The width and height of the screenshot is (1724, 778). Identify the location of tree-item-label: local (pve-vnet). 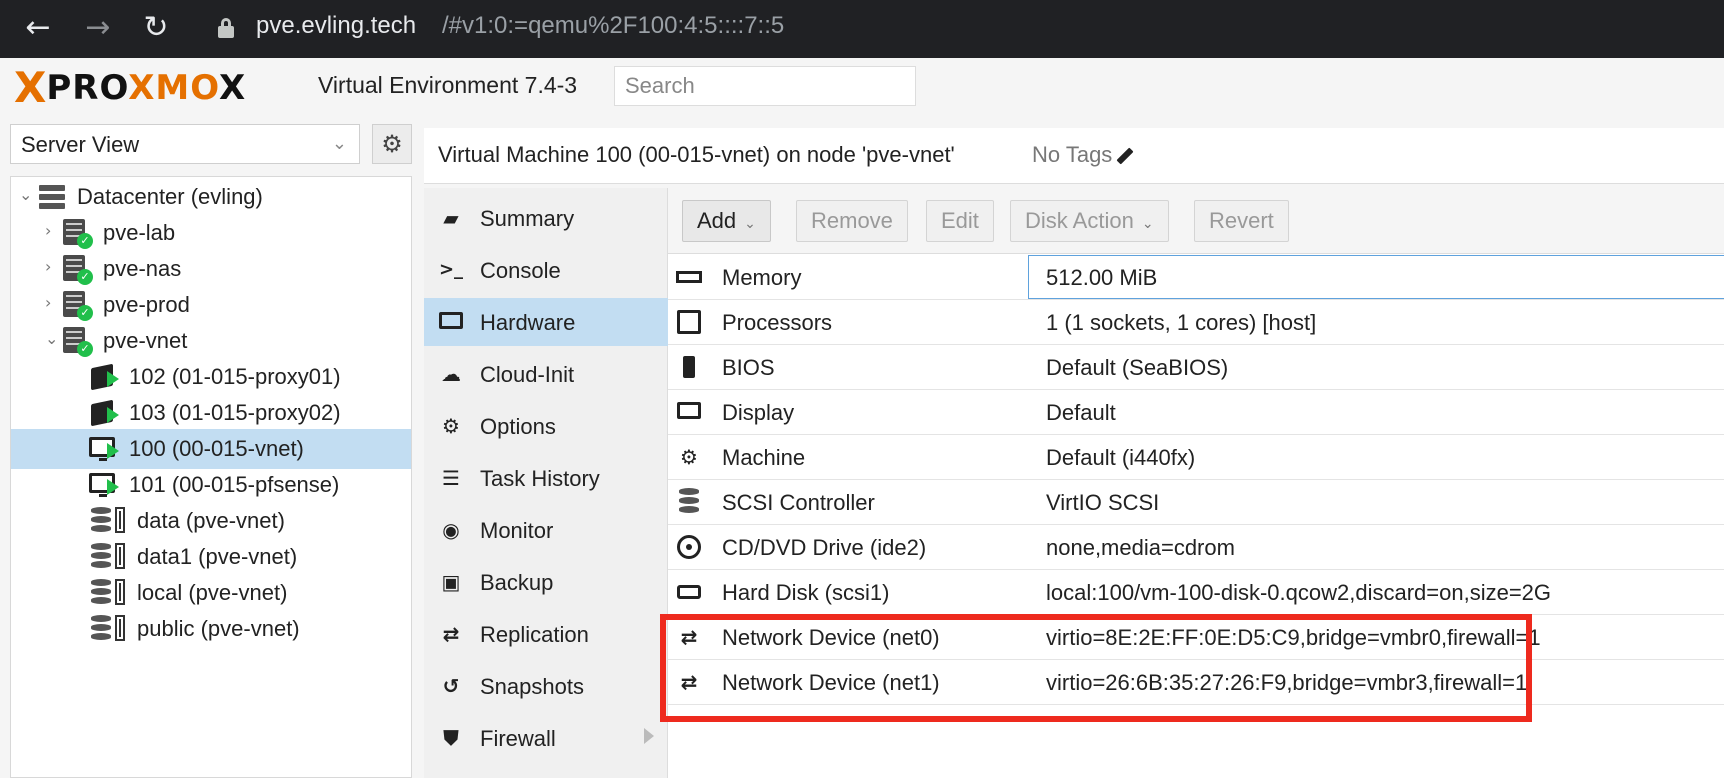
(212, 592).